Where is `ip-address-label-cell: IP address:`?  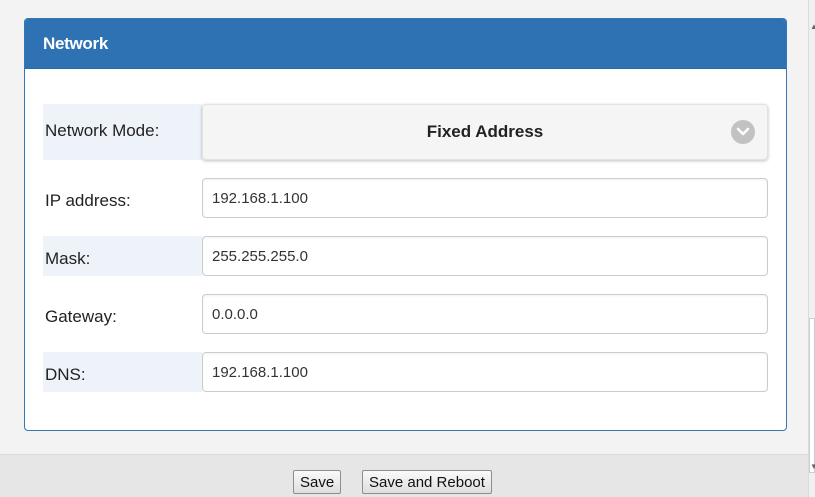 ip-address-label-cell: IP address: is located at coordinates (122, 198).